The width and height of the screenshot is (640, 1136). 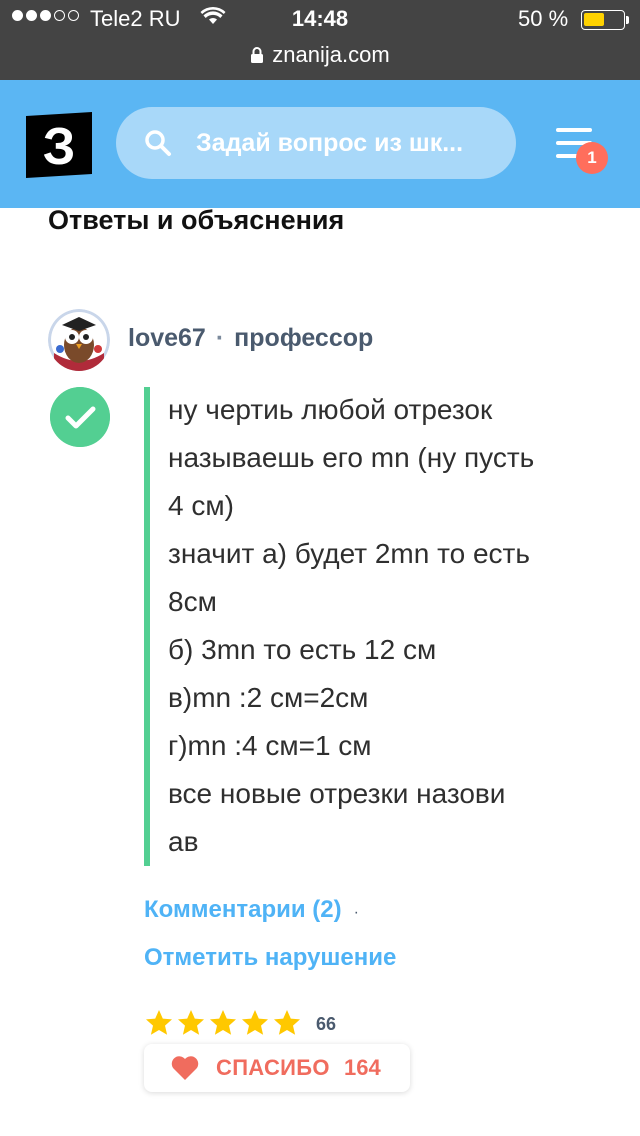 I want to click on answer-line: ав, so click(x=183, y=841).